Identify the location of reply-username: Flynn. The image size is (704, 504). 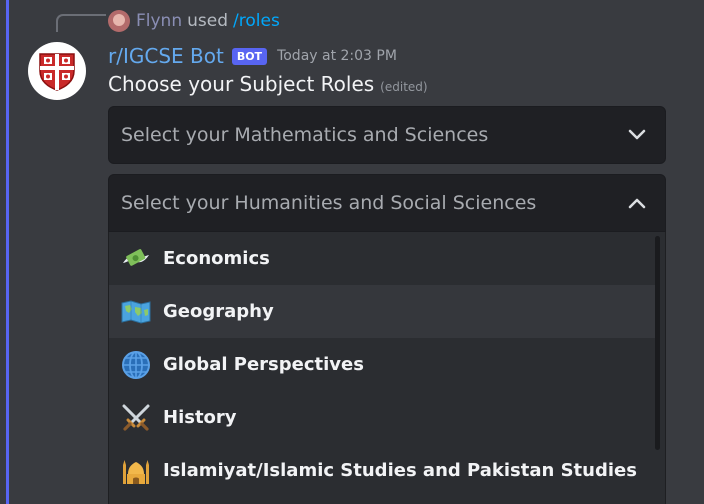
(159, 21).